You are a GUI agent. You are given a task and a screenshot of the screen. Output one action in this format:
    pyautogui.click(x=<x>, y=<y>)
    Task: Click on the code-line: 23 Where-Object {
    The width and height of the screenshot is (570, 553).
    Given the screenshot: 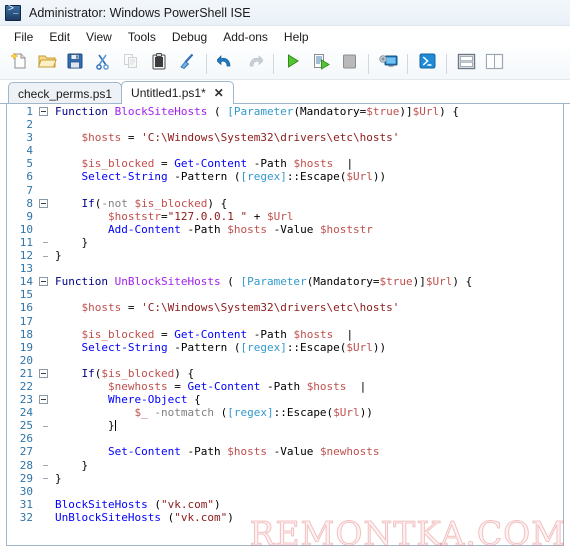 What is the action you would take?
    pyautogui.click(x=285, y=399)
    